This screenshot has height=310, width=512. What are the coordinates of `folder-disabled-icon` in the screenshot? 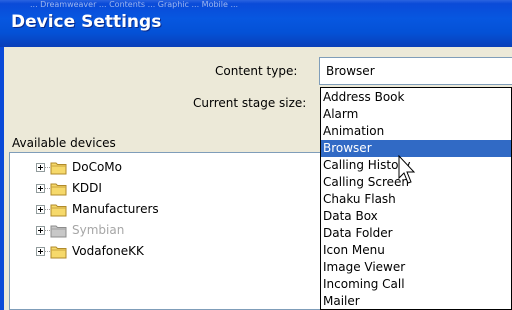 It's located at (58, 231).